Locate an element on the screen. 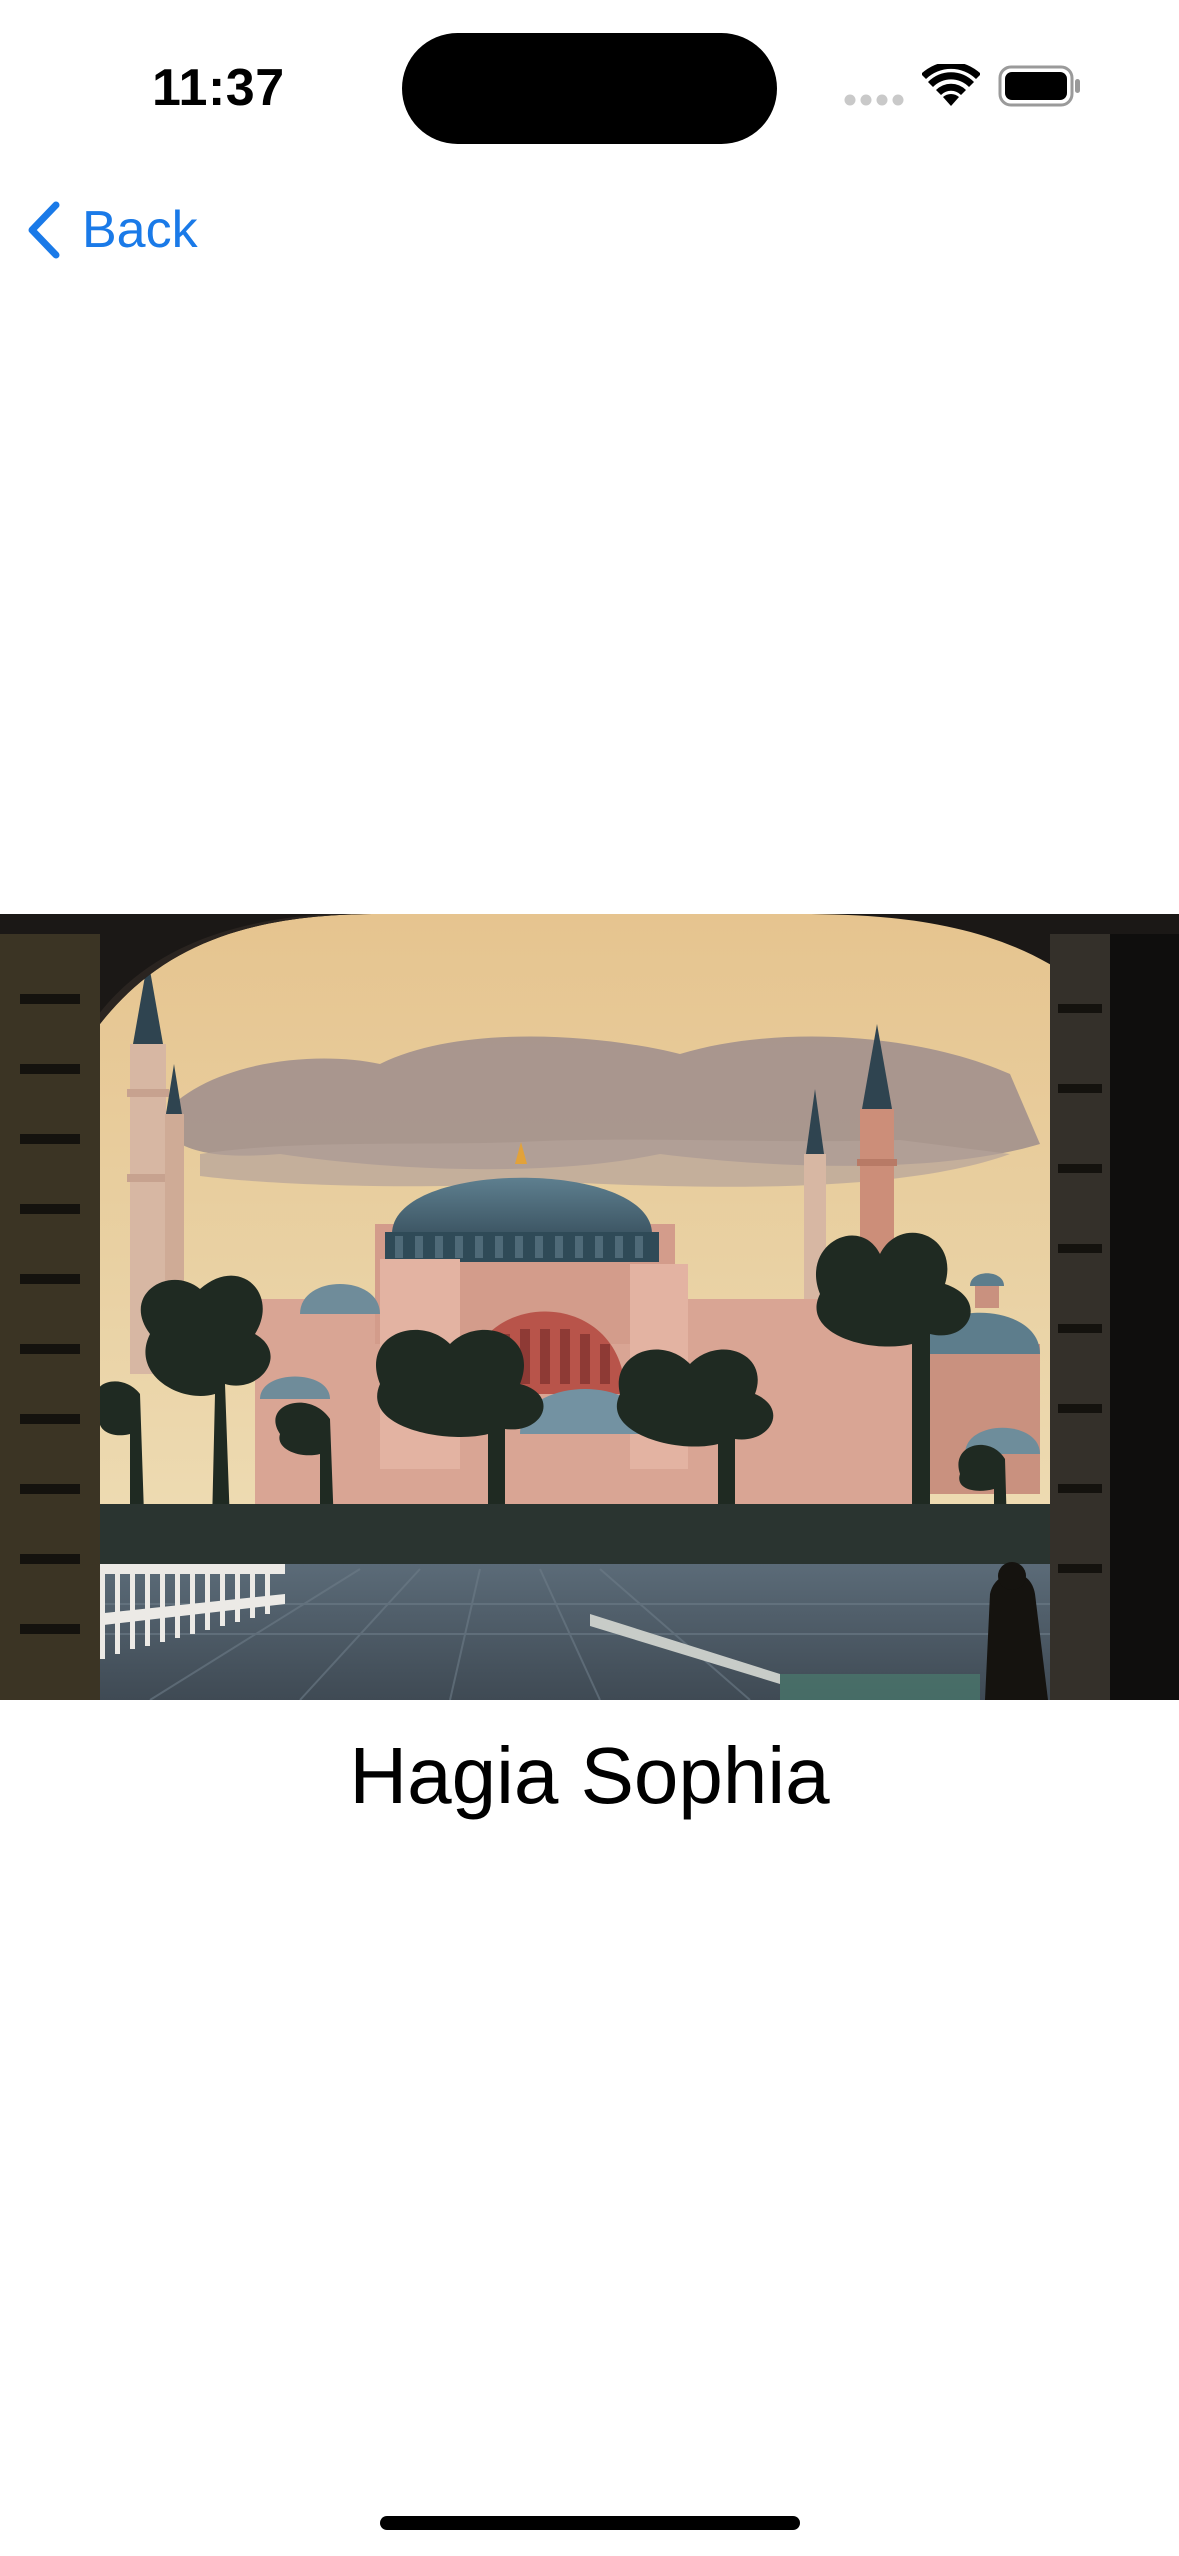 The image size is (1179, 2556). back-button-label: Back is located at coordinates (140, 230).